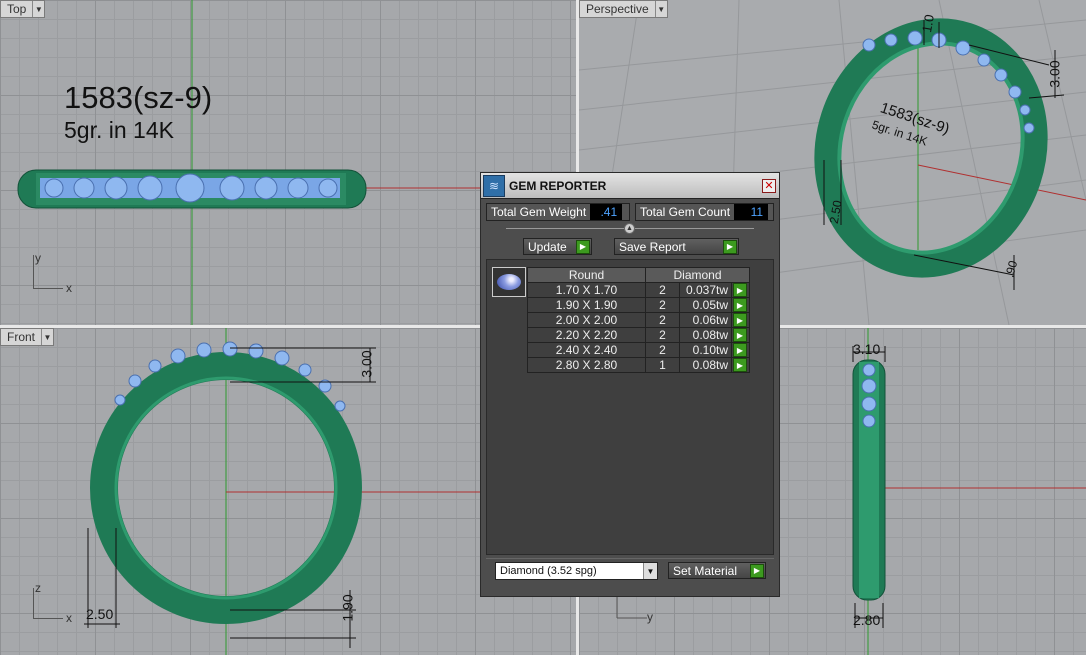  What do you see at coordinates (928, 23) in the screenshot?
I see `dimension-label: 1.0` at bounding box center [928, 23].